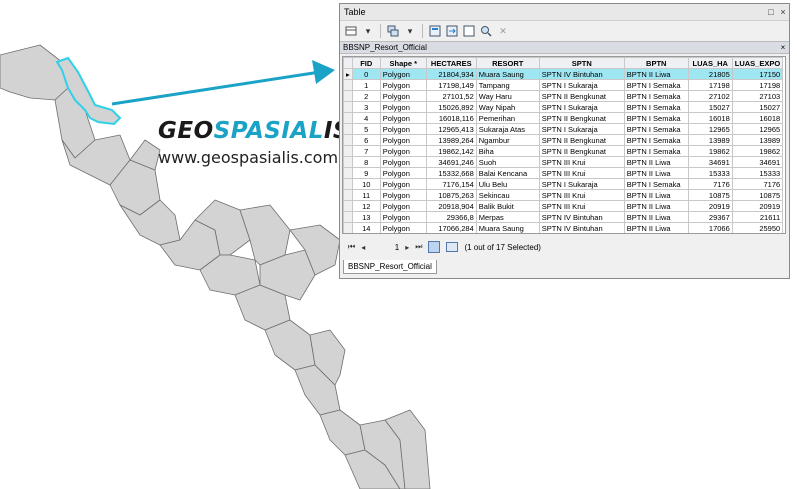 The image size is (797, 489). Describe the element at coordinates (507, 184) in the screenshot. I see `table-cell: Ulu Belu` at that location.